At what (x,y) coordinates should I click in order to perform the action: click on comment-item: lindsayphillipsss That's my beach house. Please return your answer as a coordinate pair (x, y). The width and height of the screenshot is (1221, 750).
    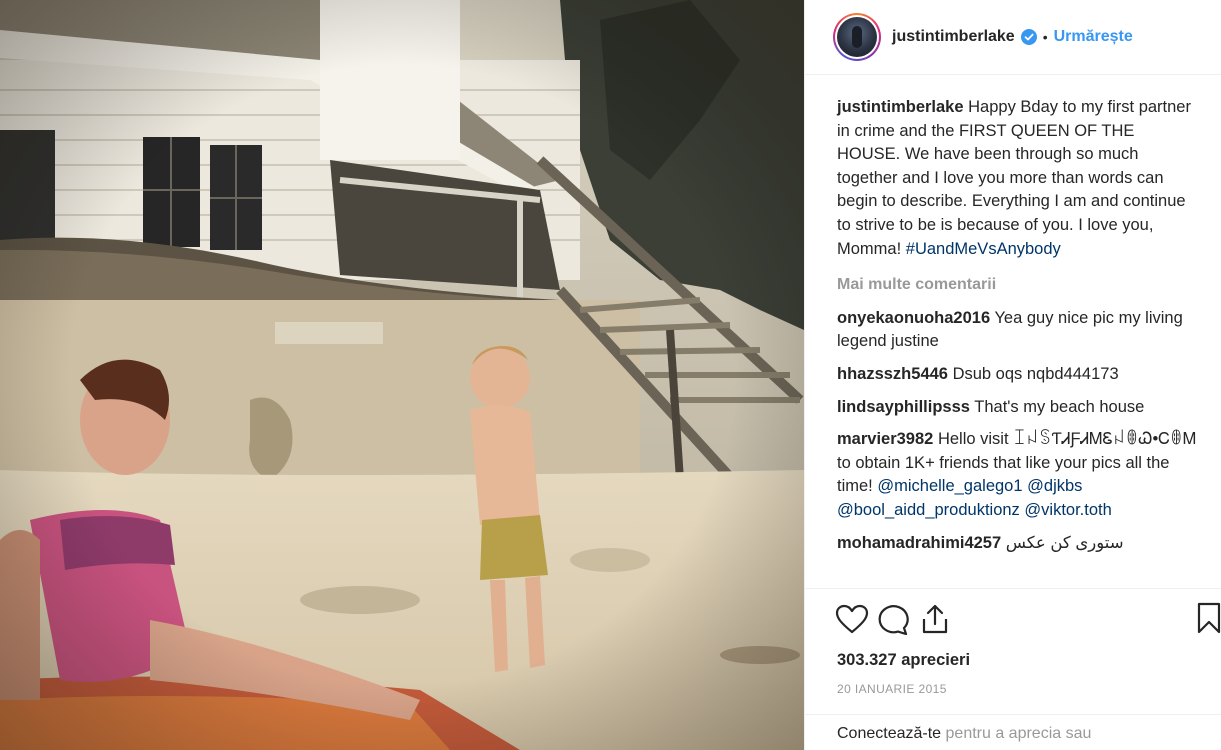
    Looking at the image, I should click on (1017, 408).